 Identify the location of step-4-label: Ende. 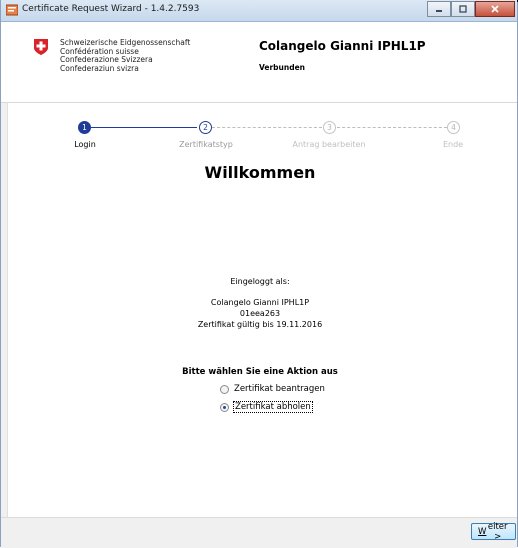
(453, 144).